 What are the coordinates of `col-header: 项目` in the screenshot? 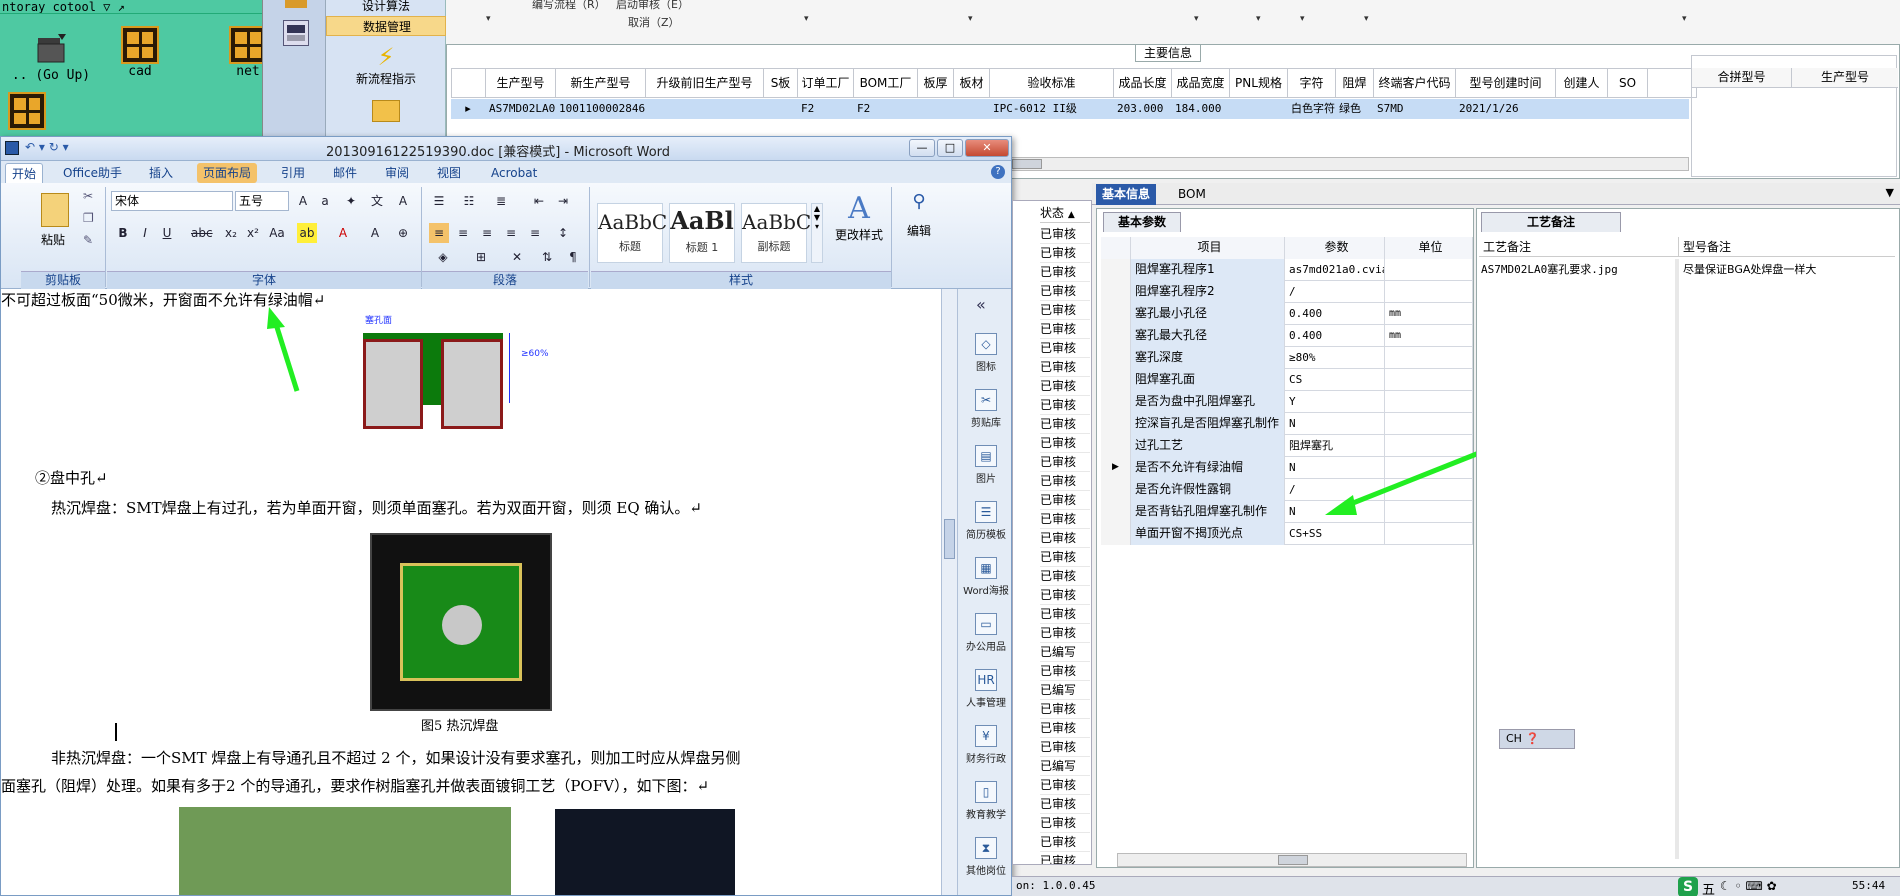 It's located at (1208, 248).